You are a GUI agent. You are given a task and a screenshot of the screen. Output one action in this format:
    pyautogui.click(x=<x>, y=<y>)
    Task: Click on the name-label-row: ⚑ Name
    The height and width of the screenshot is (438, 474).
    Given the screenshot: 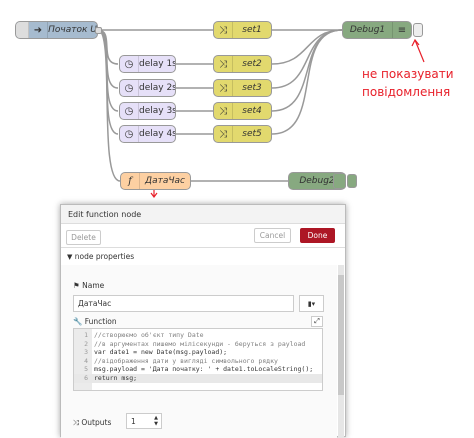 What is the action you would take?
    pyautogui.click(x=88, y=285)
    